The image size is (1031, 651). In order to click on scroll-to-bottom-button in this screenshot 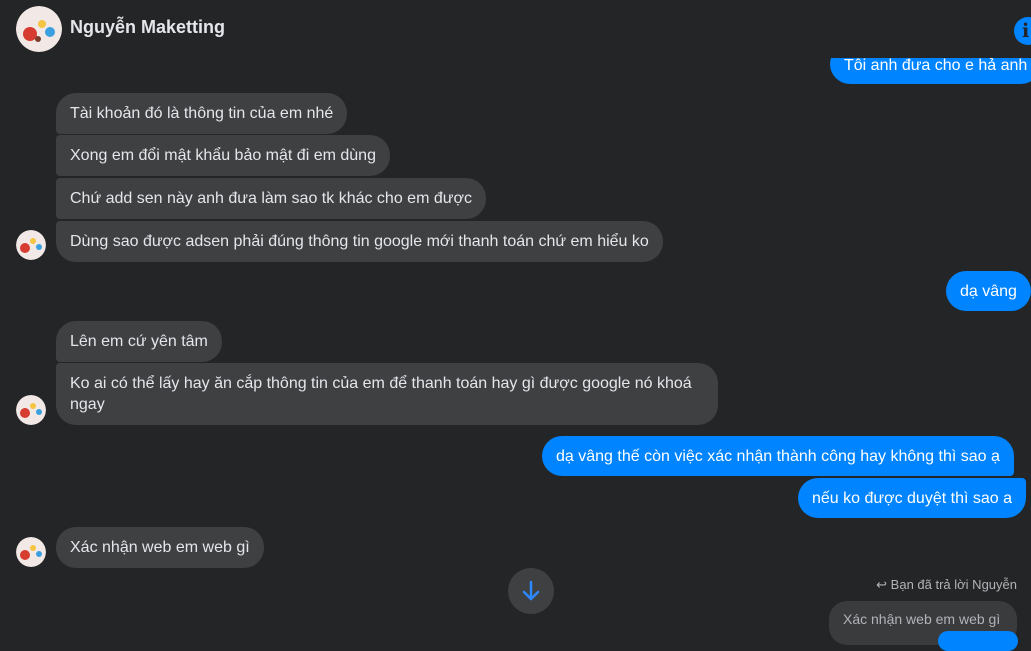, I will do `click(531, 591)`.